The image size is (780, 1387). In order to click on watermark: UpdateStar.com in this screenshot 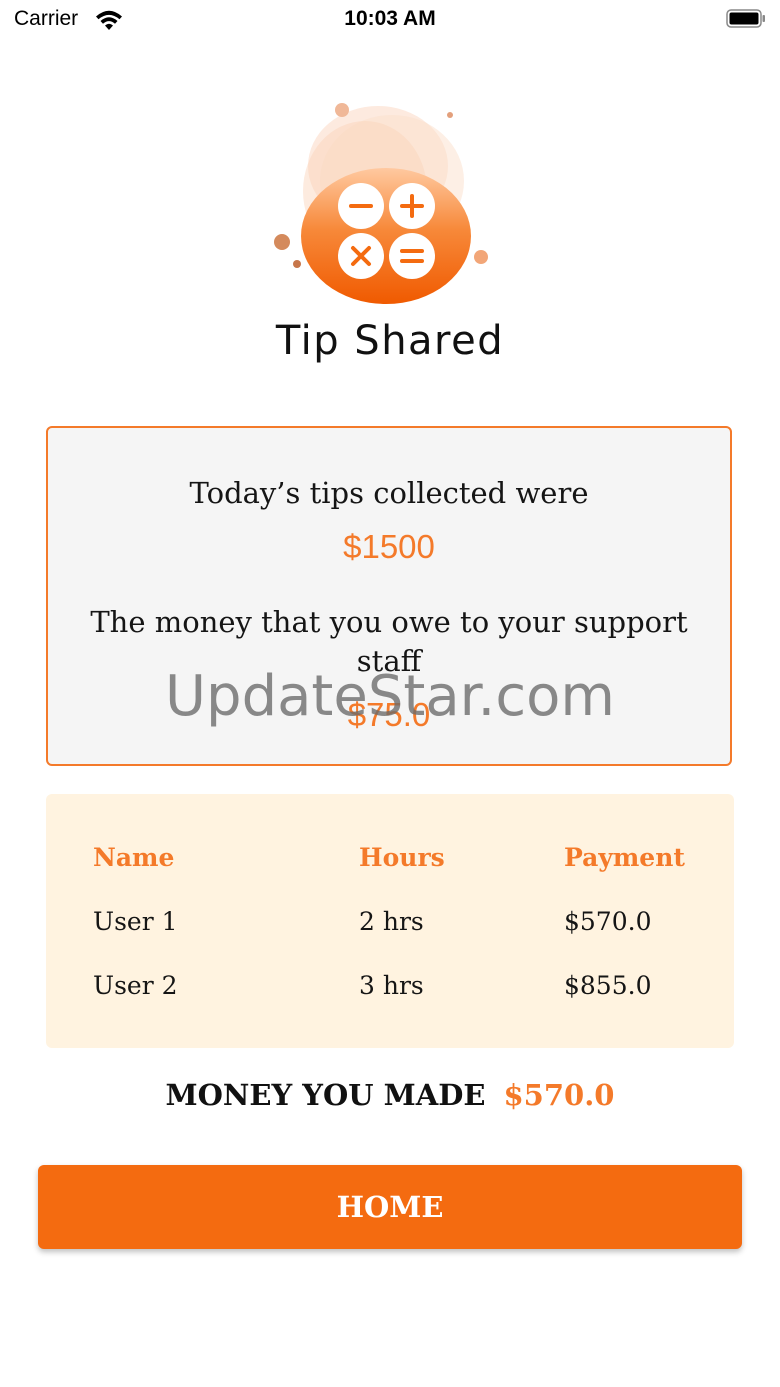, I will do `click(390, 696)`.